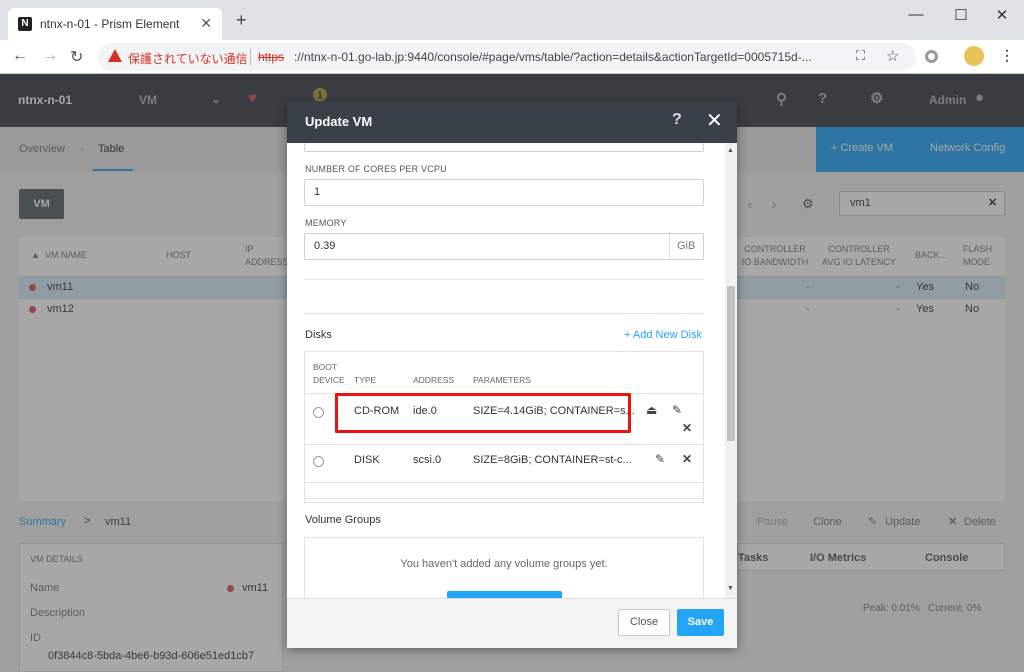  What do you see at coordinates (677, 120) in the screenshot?
I see `help-icon: ?` at bounding box center [677, 120].